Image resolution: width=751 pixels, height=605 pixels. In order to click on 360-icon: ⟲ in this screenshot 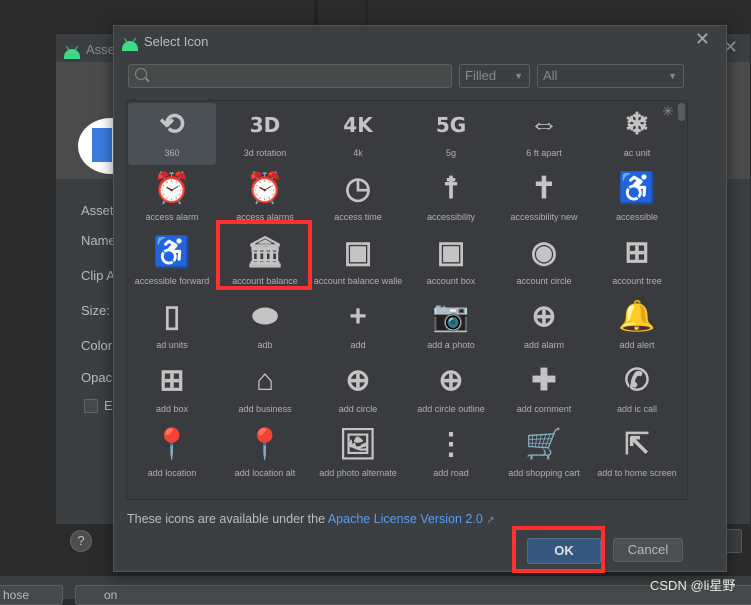, I will do `click(172, 124)`.